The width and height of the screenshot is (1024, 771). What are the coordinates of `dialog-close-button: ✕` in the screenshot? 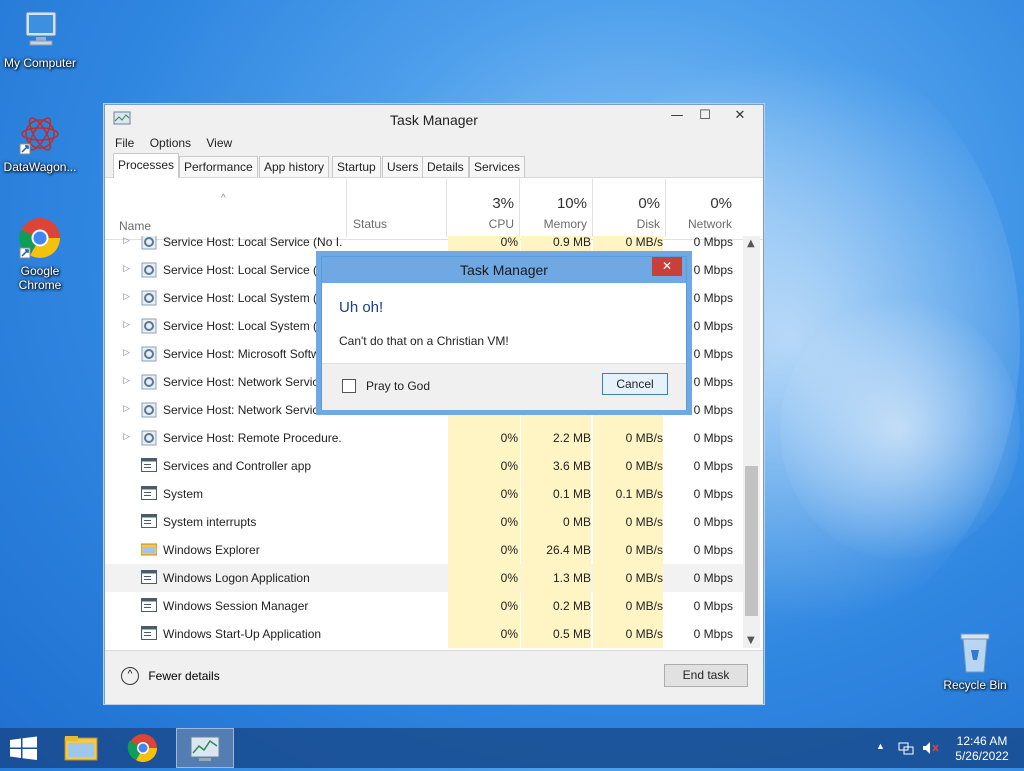 It's located at (667, 266).